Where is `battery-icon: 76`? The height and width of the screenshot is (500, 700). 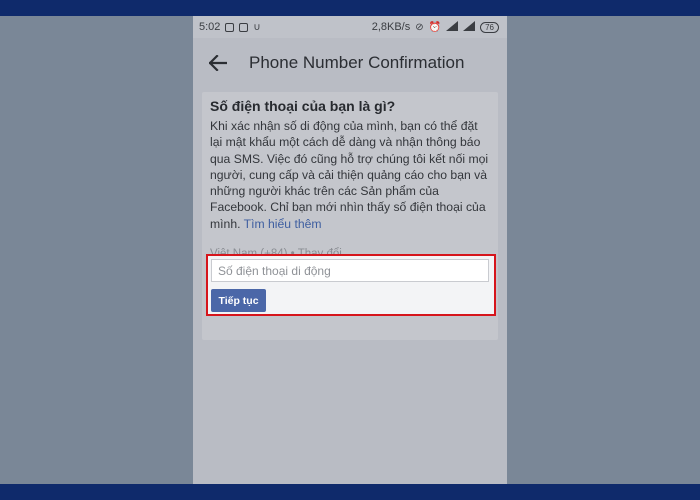 battery-icon: 76 is located at coordinates (489, 27).